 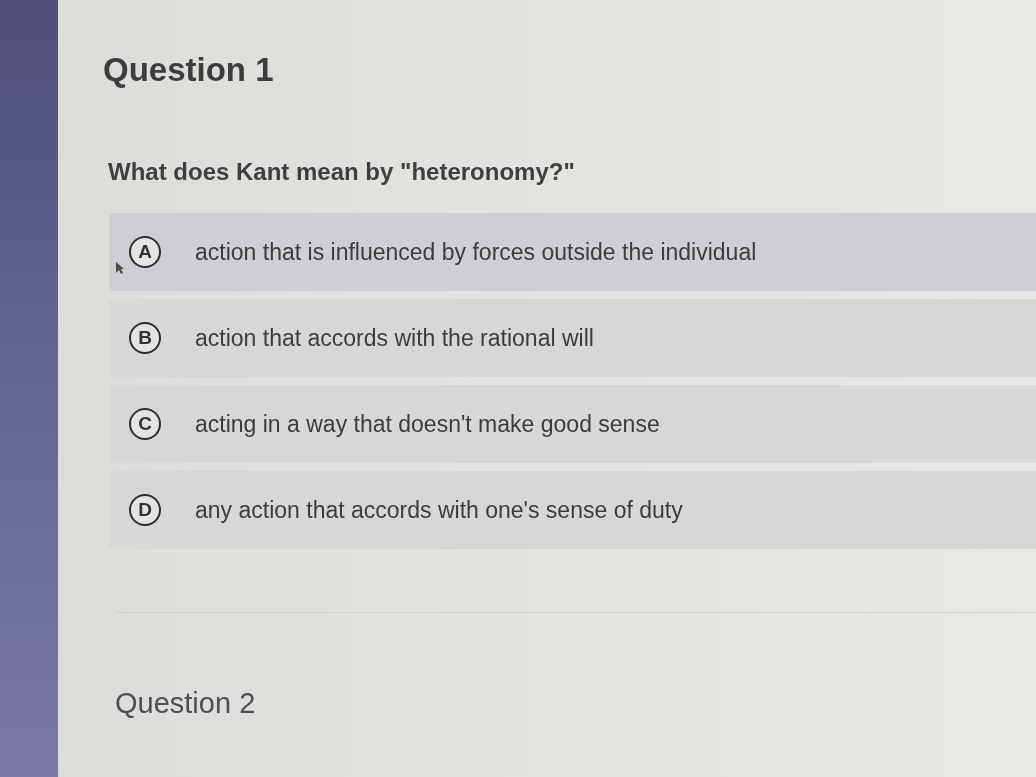 What do you see at coordinates (572, 510) in the screenshot?
I see `answer-option: D any action that accords with one's sense of duty` at bounding box center [572, 510].